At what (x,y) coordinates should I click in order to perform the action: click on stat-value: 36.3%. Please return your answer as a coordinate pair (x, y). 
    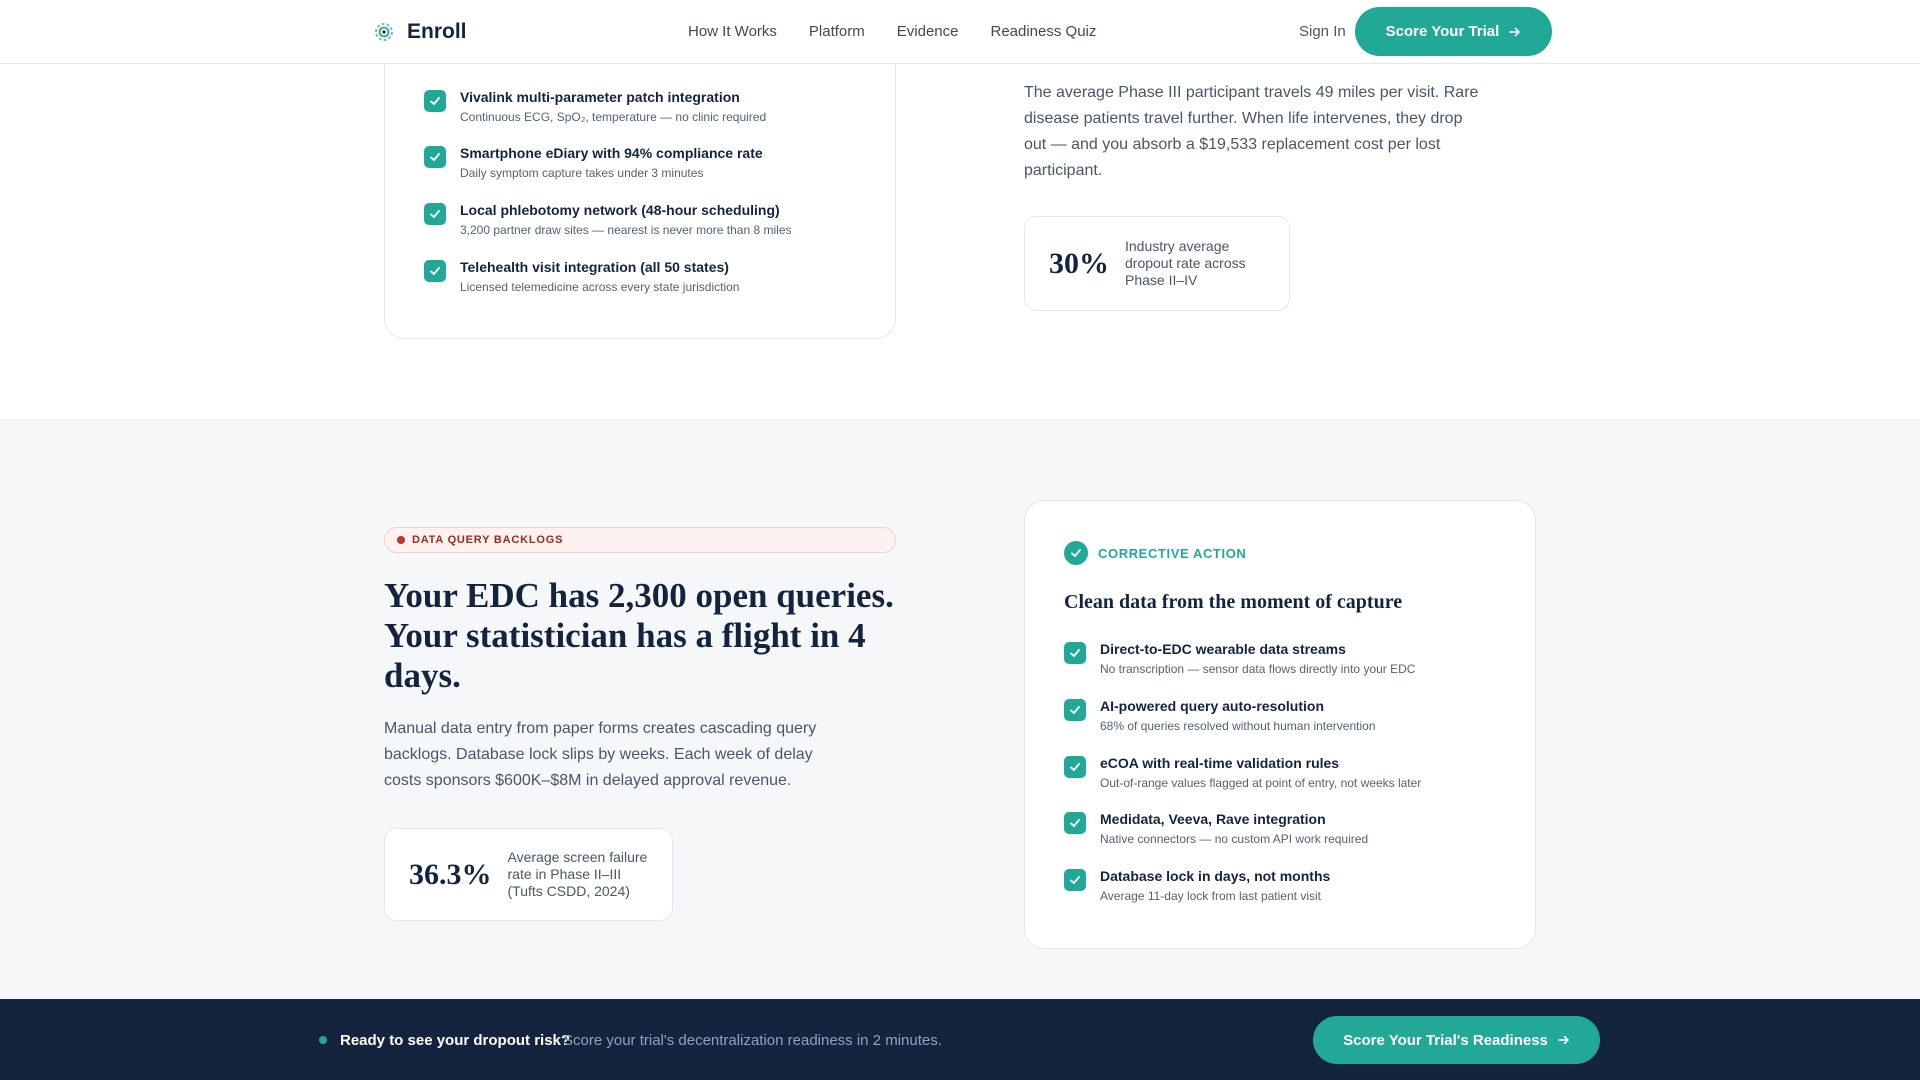
    Looking at the image, I should click on (450, 874).